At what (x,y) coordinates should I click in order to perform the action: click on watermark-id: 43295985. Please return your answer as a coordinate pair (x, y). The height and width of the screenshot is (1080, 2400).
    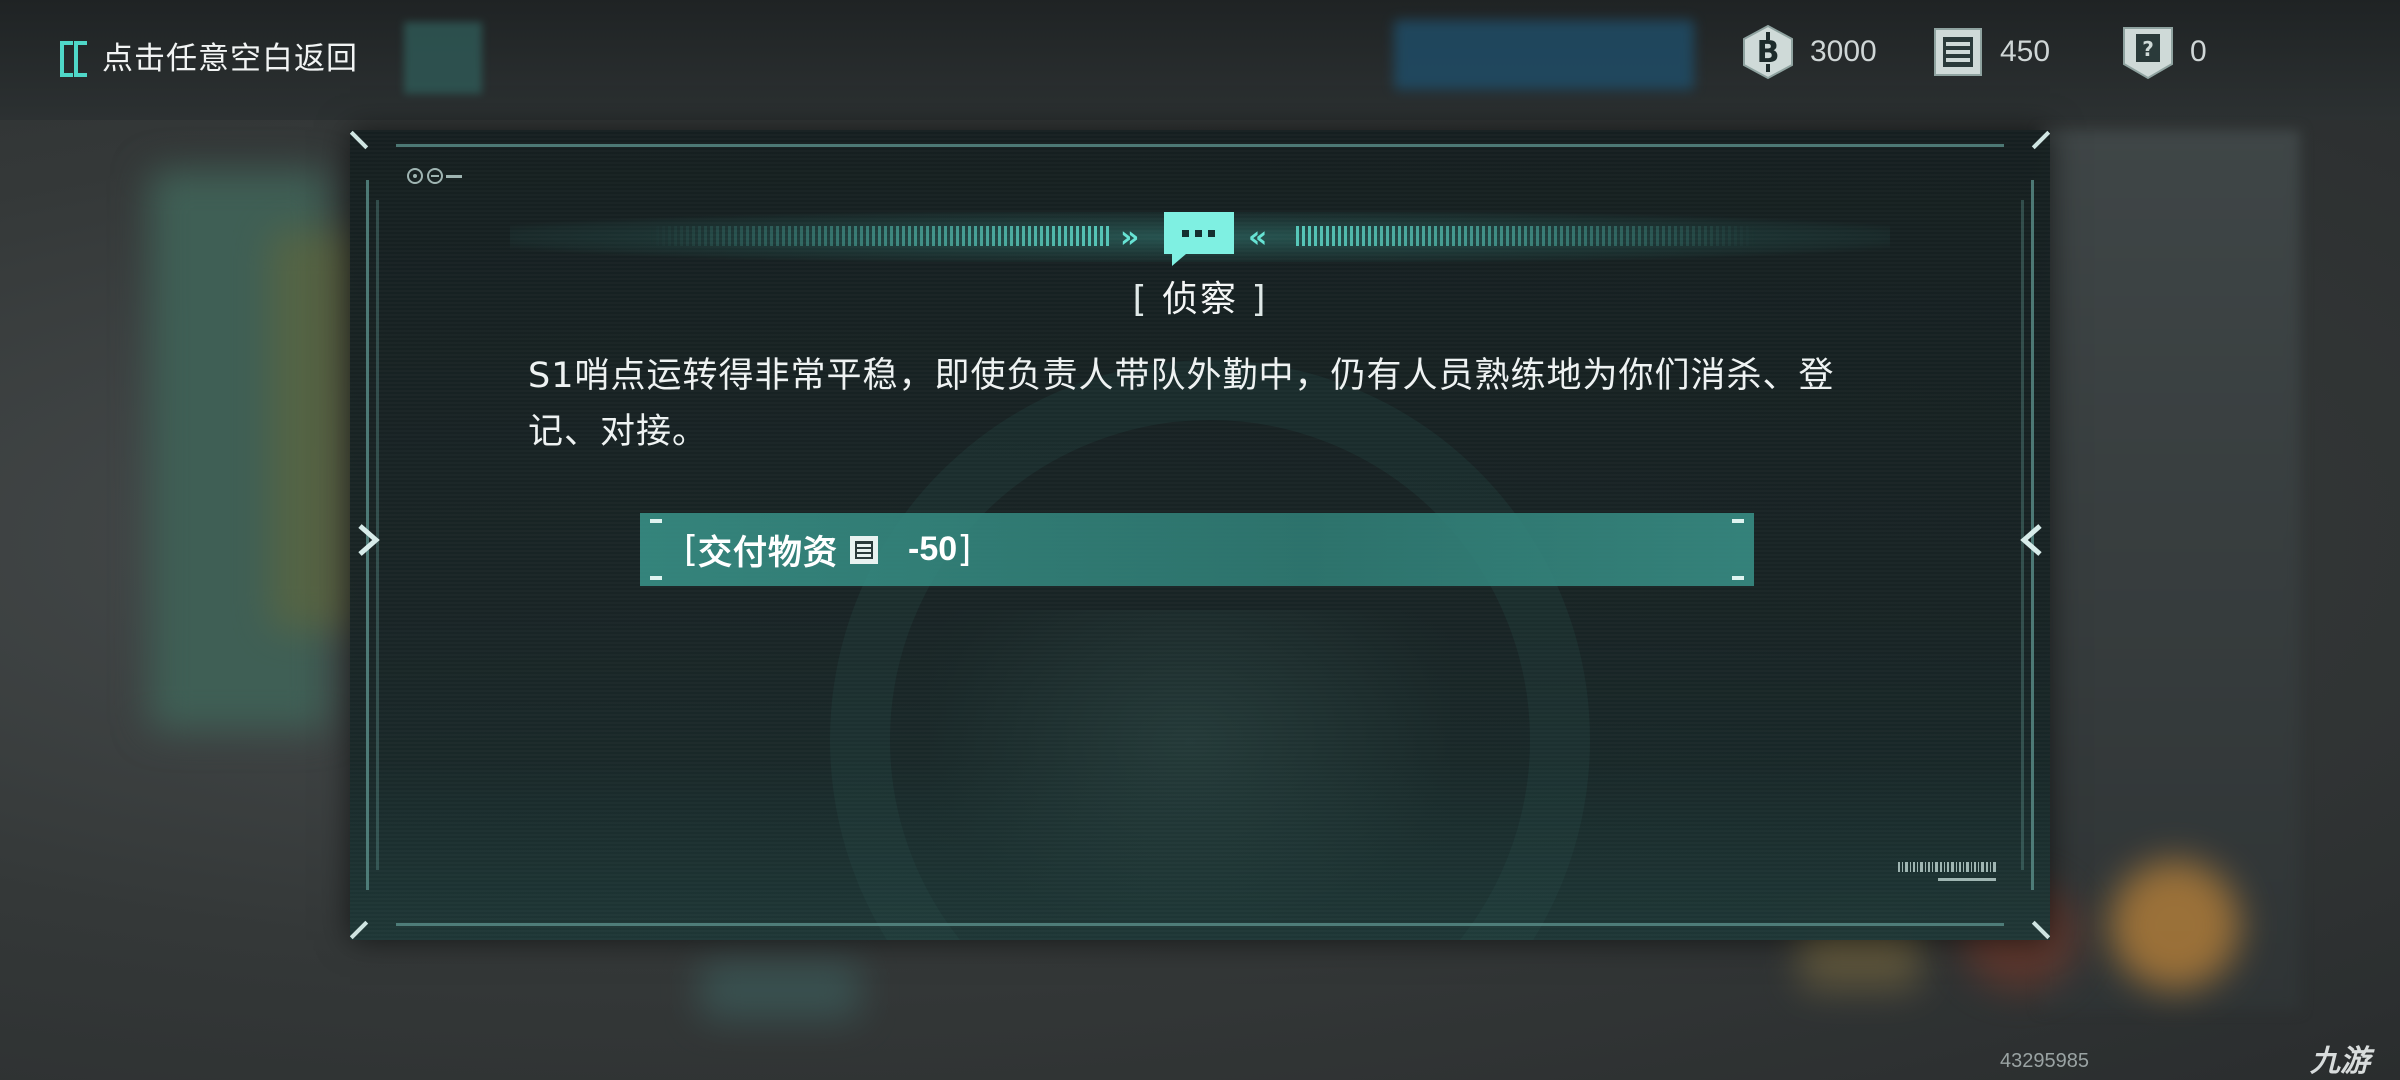
    Looking at the image, I should click on (2044, 1061).